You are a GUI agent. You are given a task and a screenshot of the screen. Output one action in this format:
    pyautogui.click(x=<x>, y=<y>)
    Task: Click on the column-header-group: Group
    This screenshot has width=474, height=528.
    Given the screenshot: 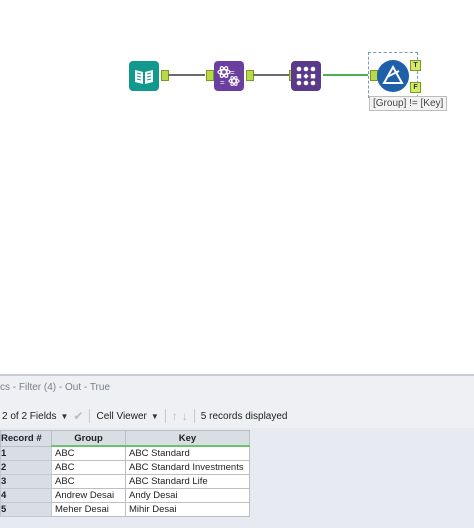 What is the action you would take?
    pyautogui.click(x=88, y=438)
    